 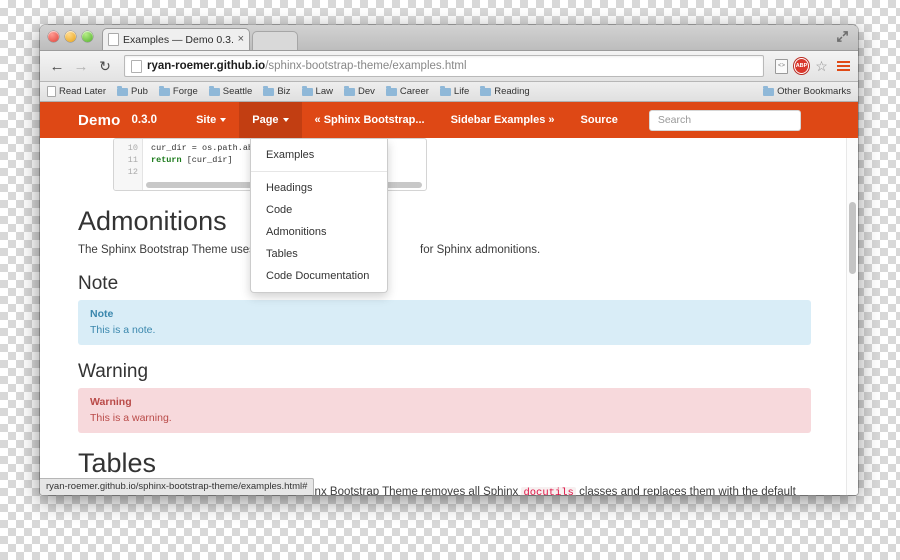 I want to click on fullscreen-expand-icon, so click(x=842, y=36).